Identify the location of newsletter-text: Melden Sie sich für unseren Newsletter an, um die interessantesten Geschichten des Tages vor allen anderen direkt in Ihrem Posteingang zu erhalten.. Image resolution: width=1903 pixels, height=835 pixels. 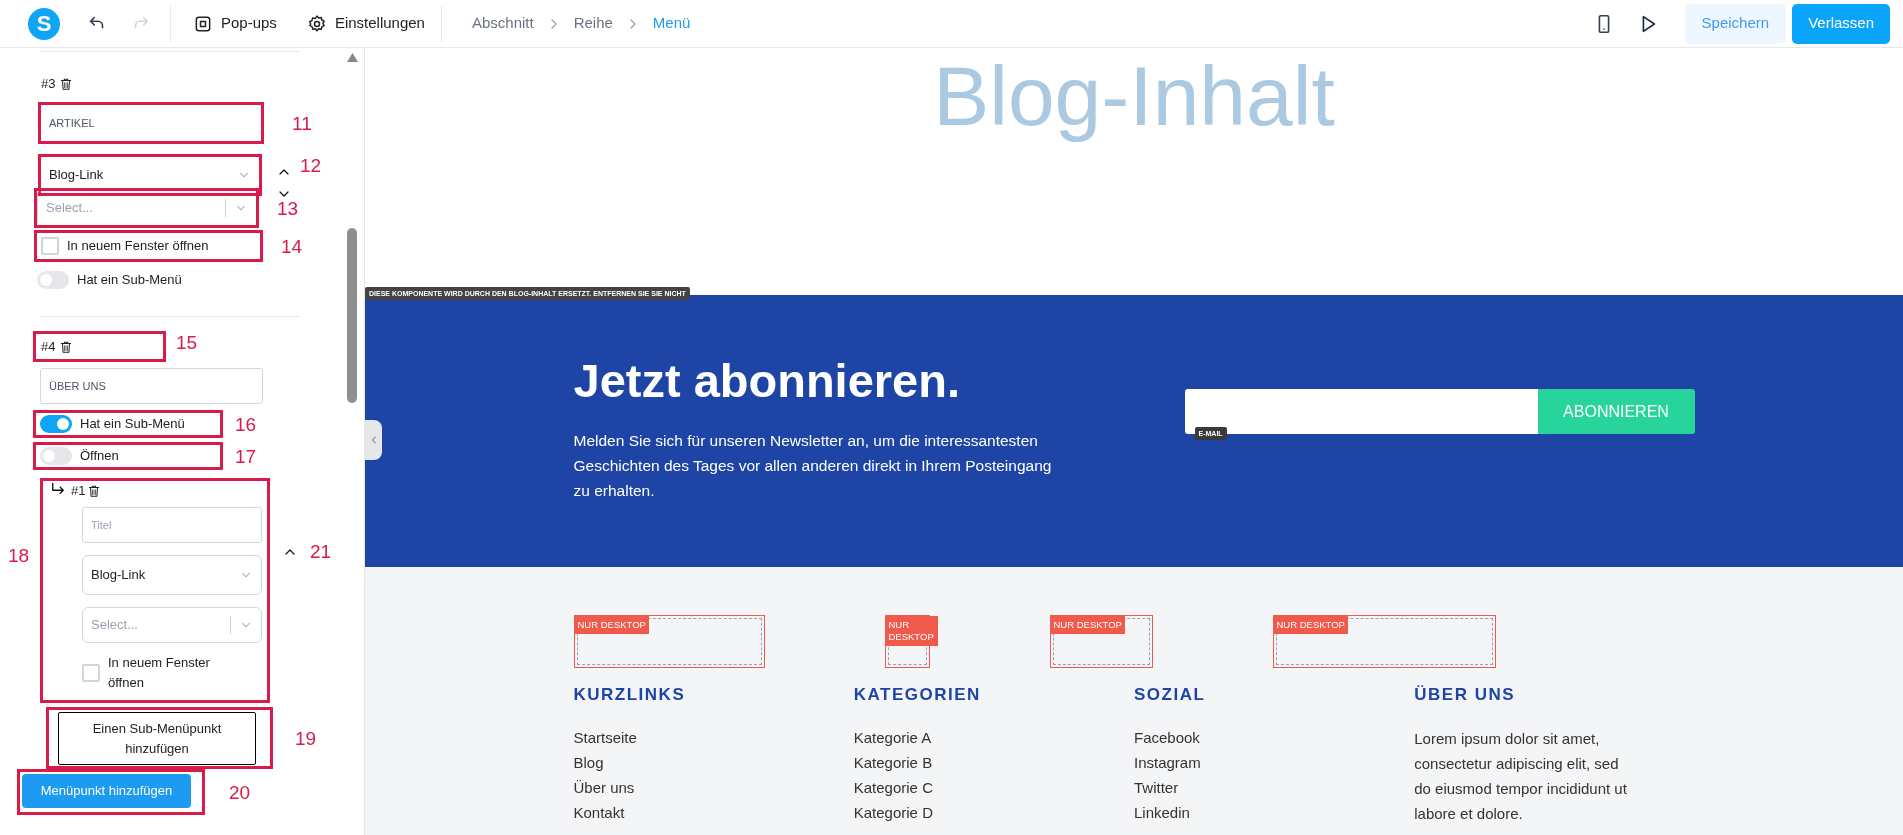
(813, 466).